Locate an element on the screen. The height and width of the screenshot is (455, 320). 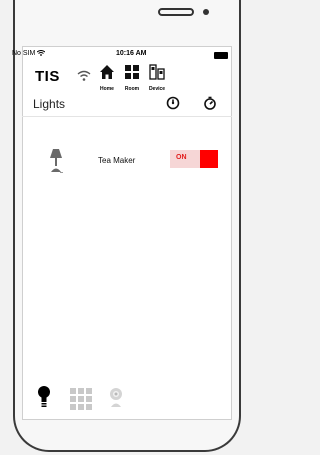
toggle-state-label: ON is located at coordinates (181, 157).